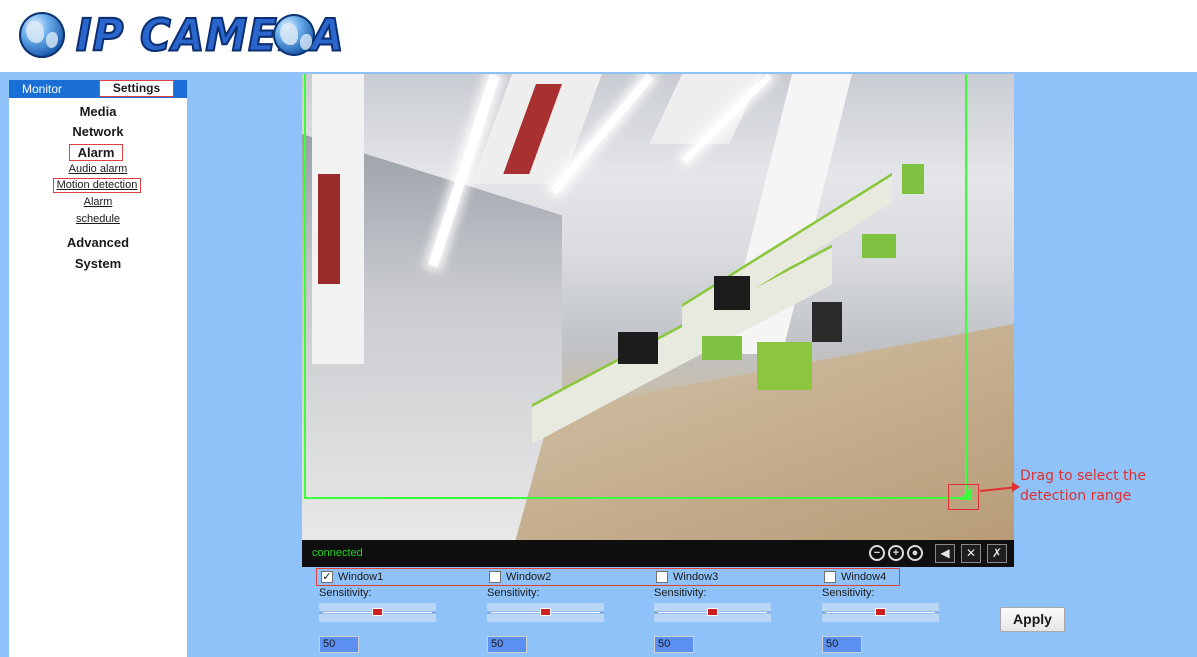 This screenshot has width=1197, height=657. I want to click on menu-alarm: Alarm, so click(96, 152).